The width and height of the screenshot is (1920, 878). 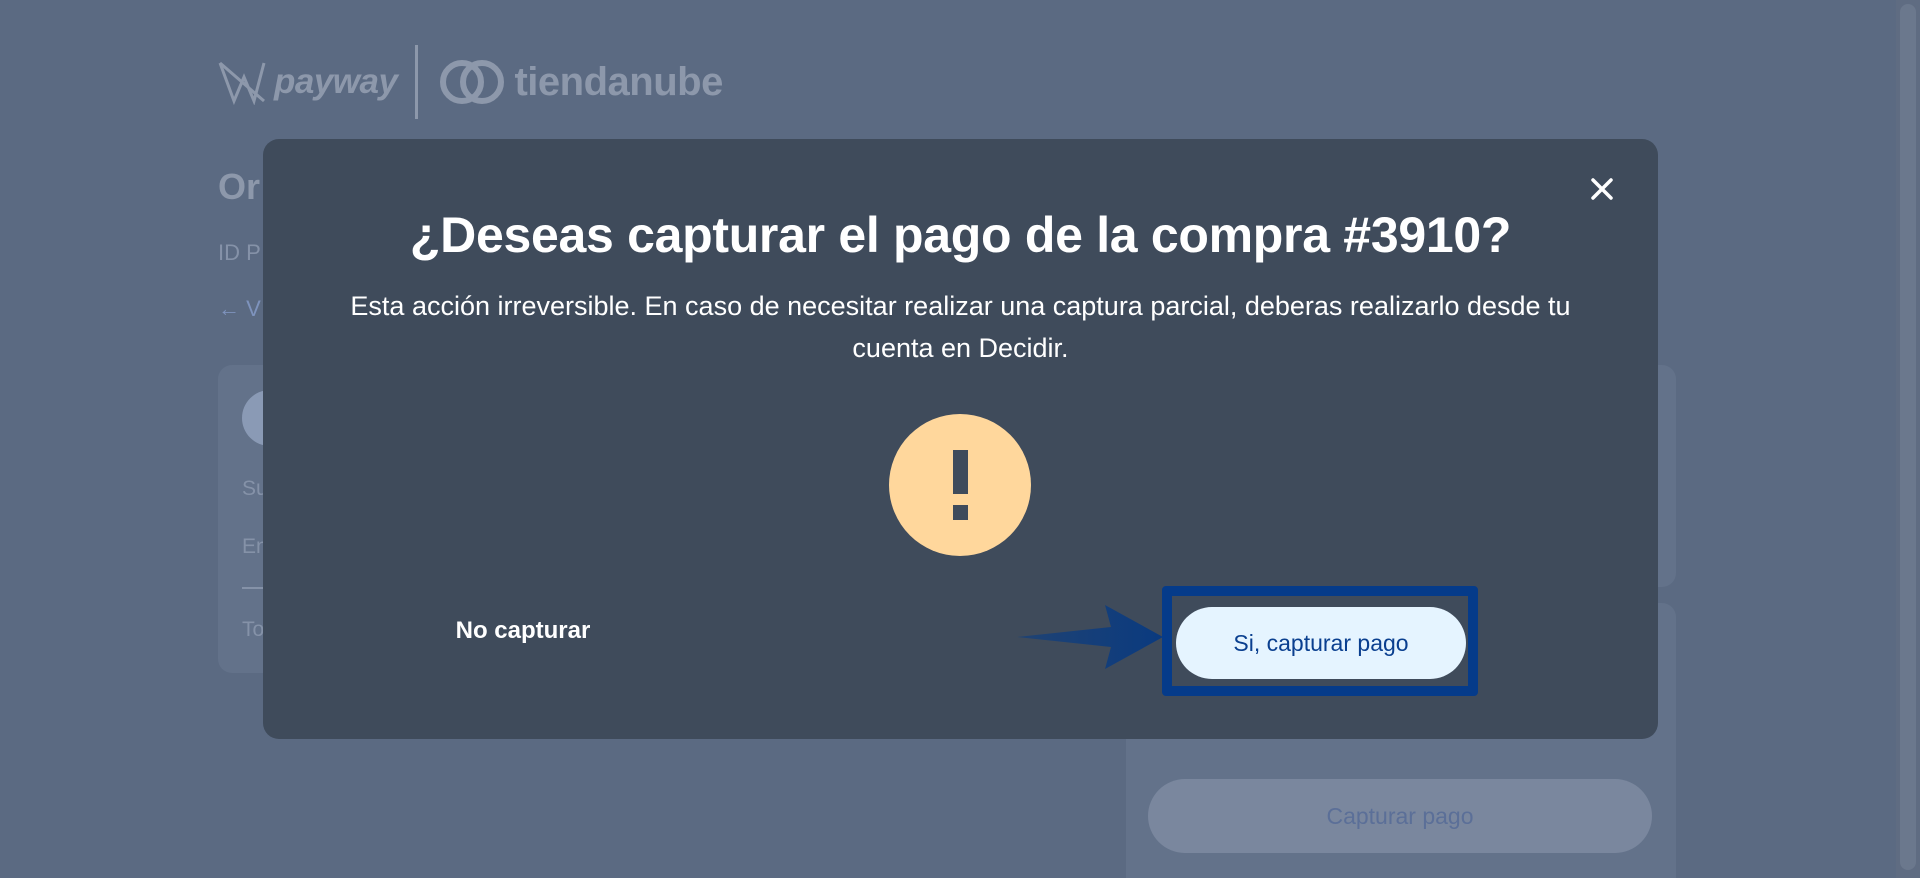 I want to click on close-button, so click(x=1602, y=189).